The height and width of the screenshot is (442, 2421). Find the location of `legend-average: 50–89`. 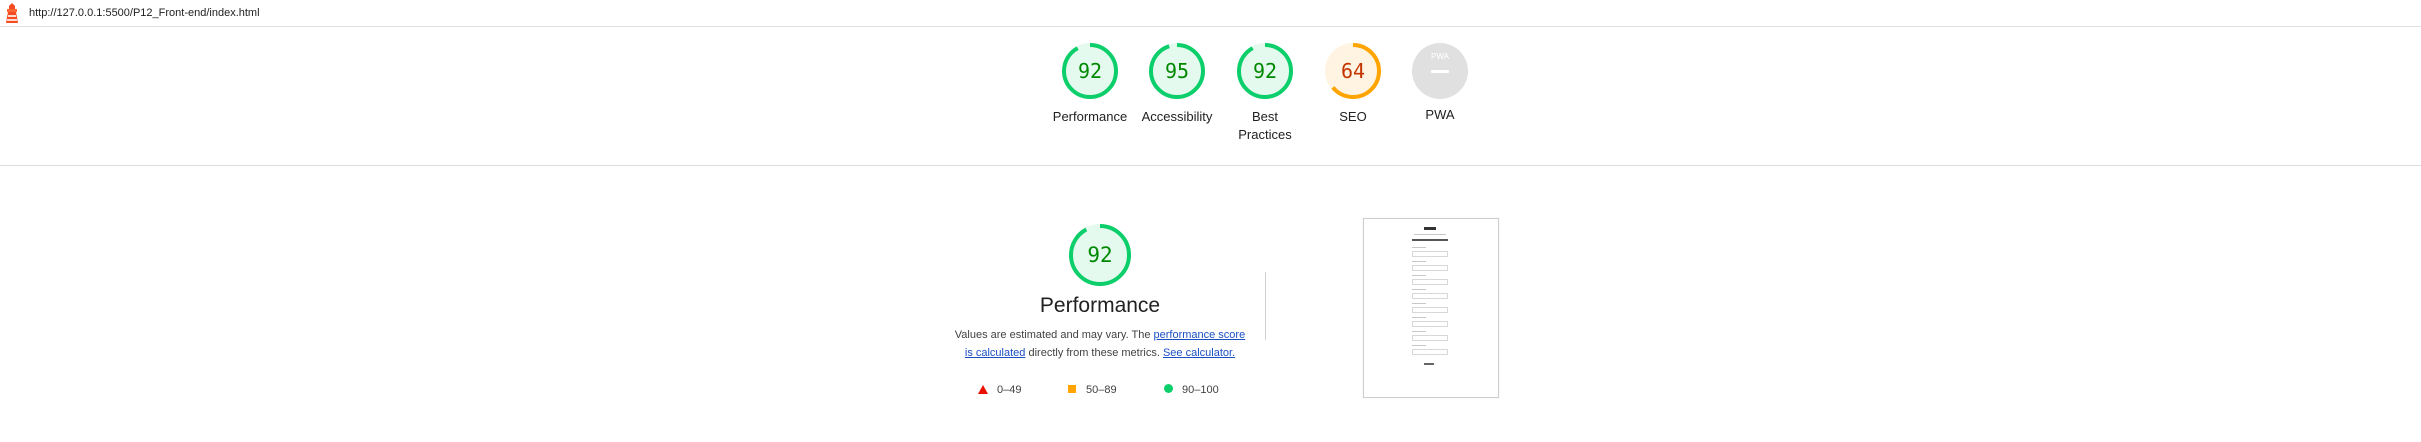

legend-average: 50–89 is located at coordinates (1092, 390).